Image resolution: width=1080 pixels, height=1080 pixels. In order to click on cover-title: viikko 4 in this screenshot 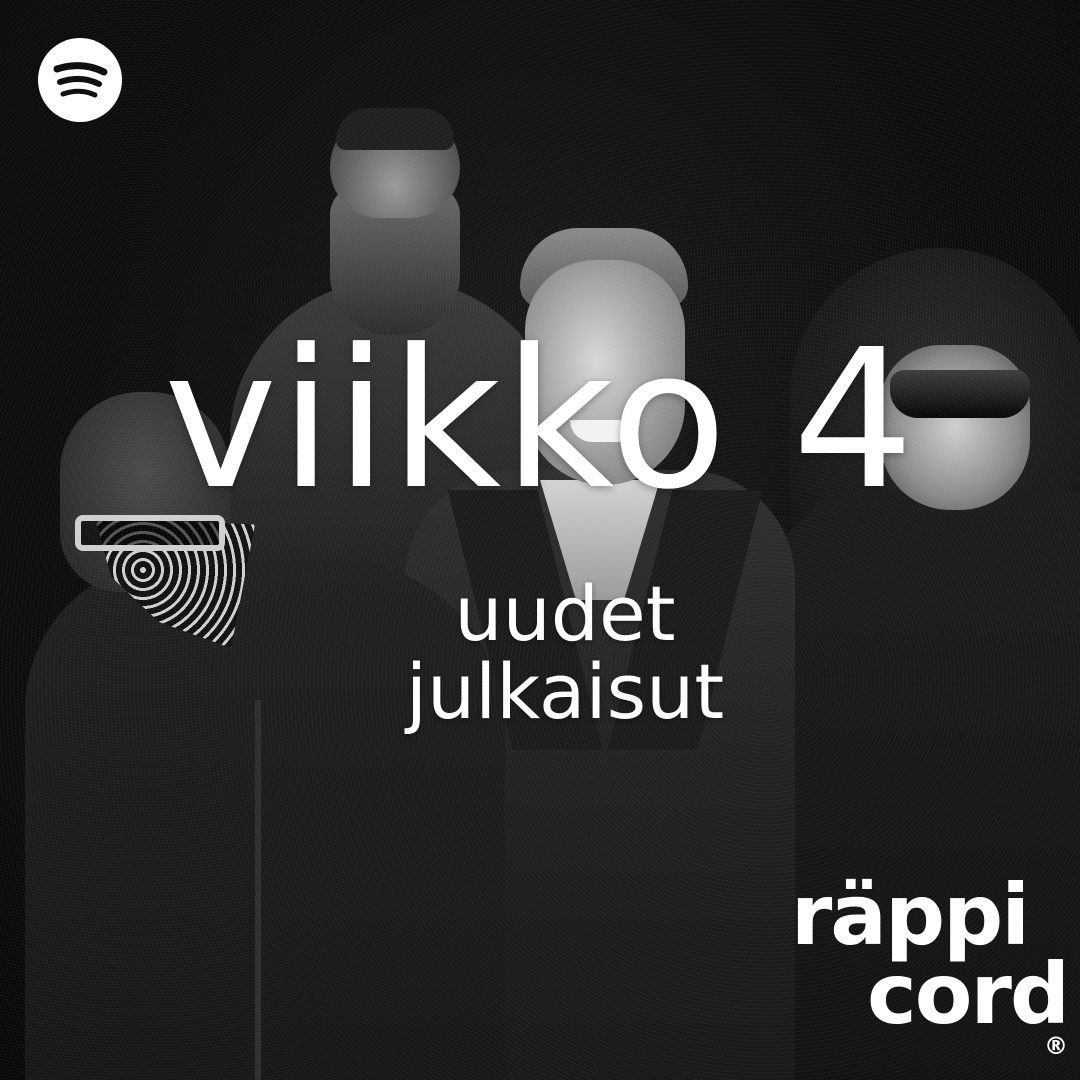, I will do `click(540, 420)`.